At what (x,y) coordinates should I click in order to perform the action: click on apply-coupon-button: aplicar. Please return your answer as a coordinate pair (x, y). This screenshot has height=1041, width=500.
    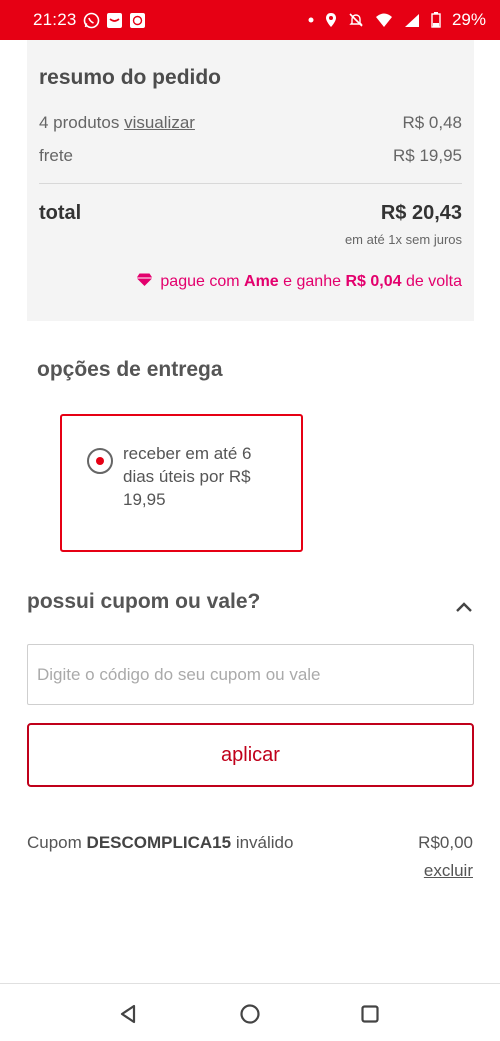
    Looking at the image, I should click on (250, 755).